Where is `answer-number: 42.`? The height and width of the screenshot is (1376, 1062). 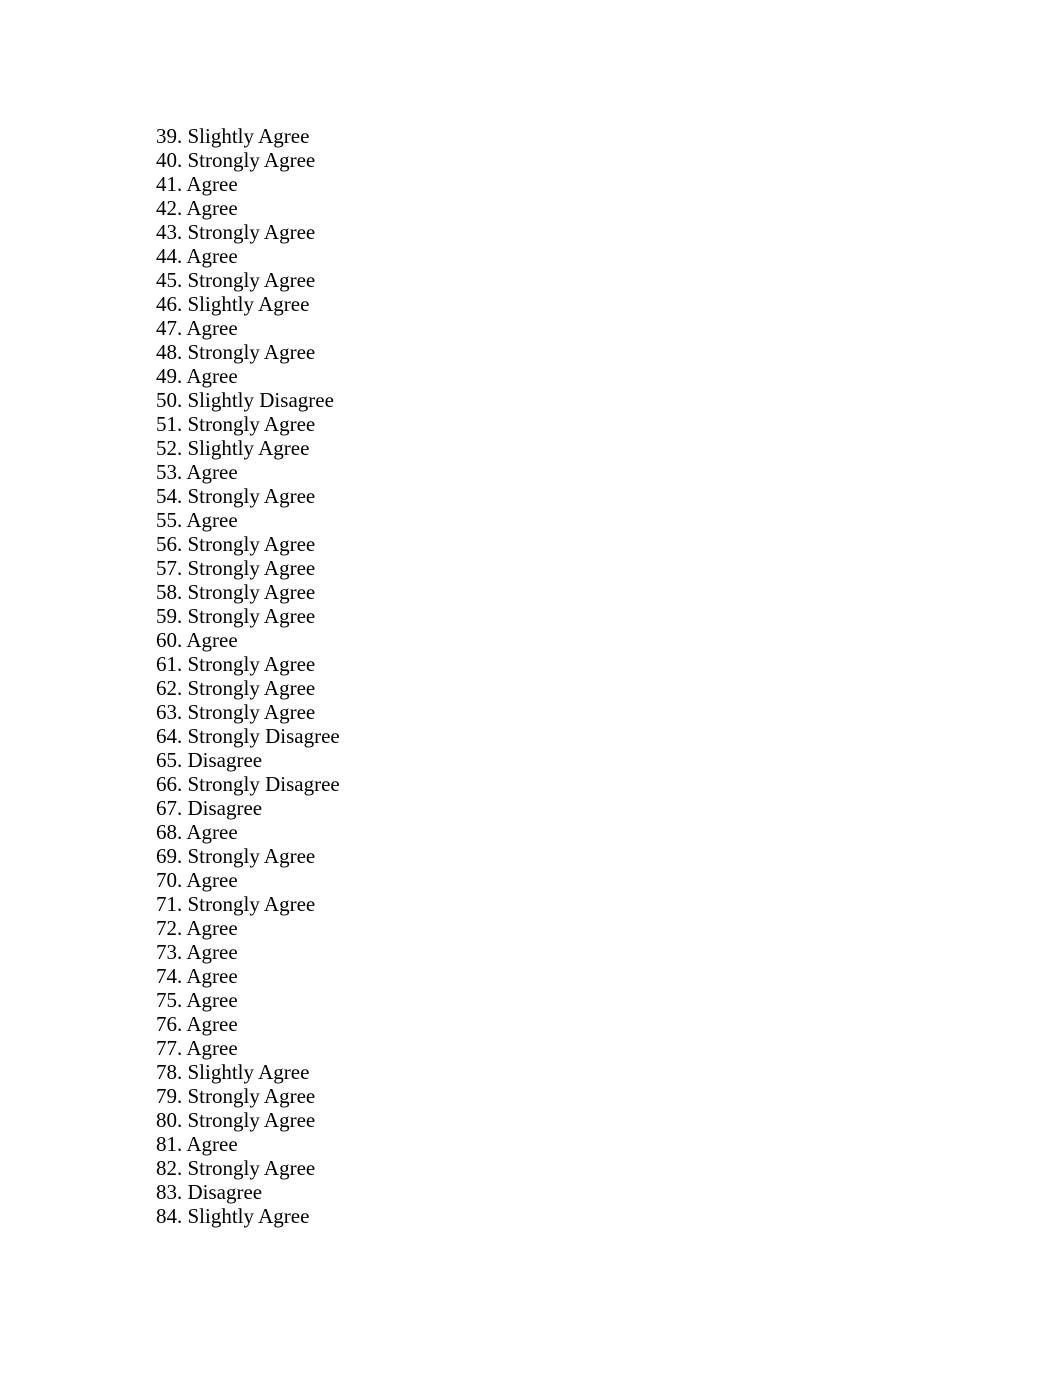
answer-number: 42. is located at coordinates (169, 208).